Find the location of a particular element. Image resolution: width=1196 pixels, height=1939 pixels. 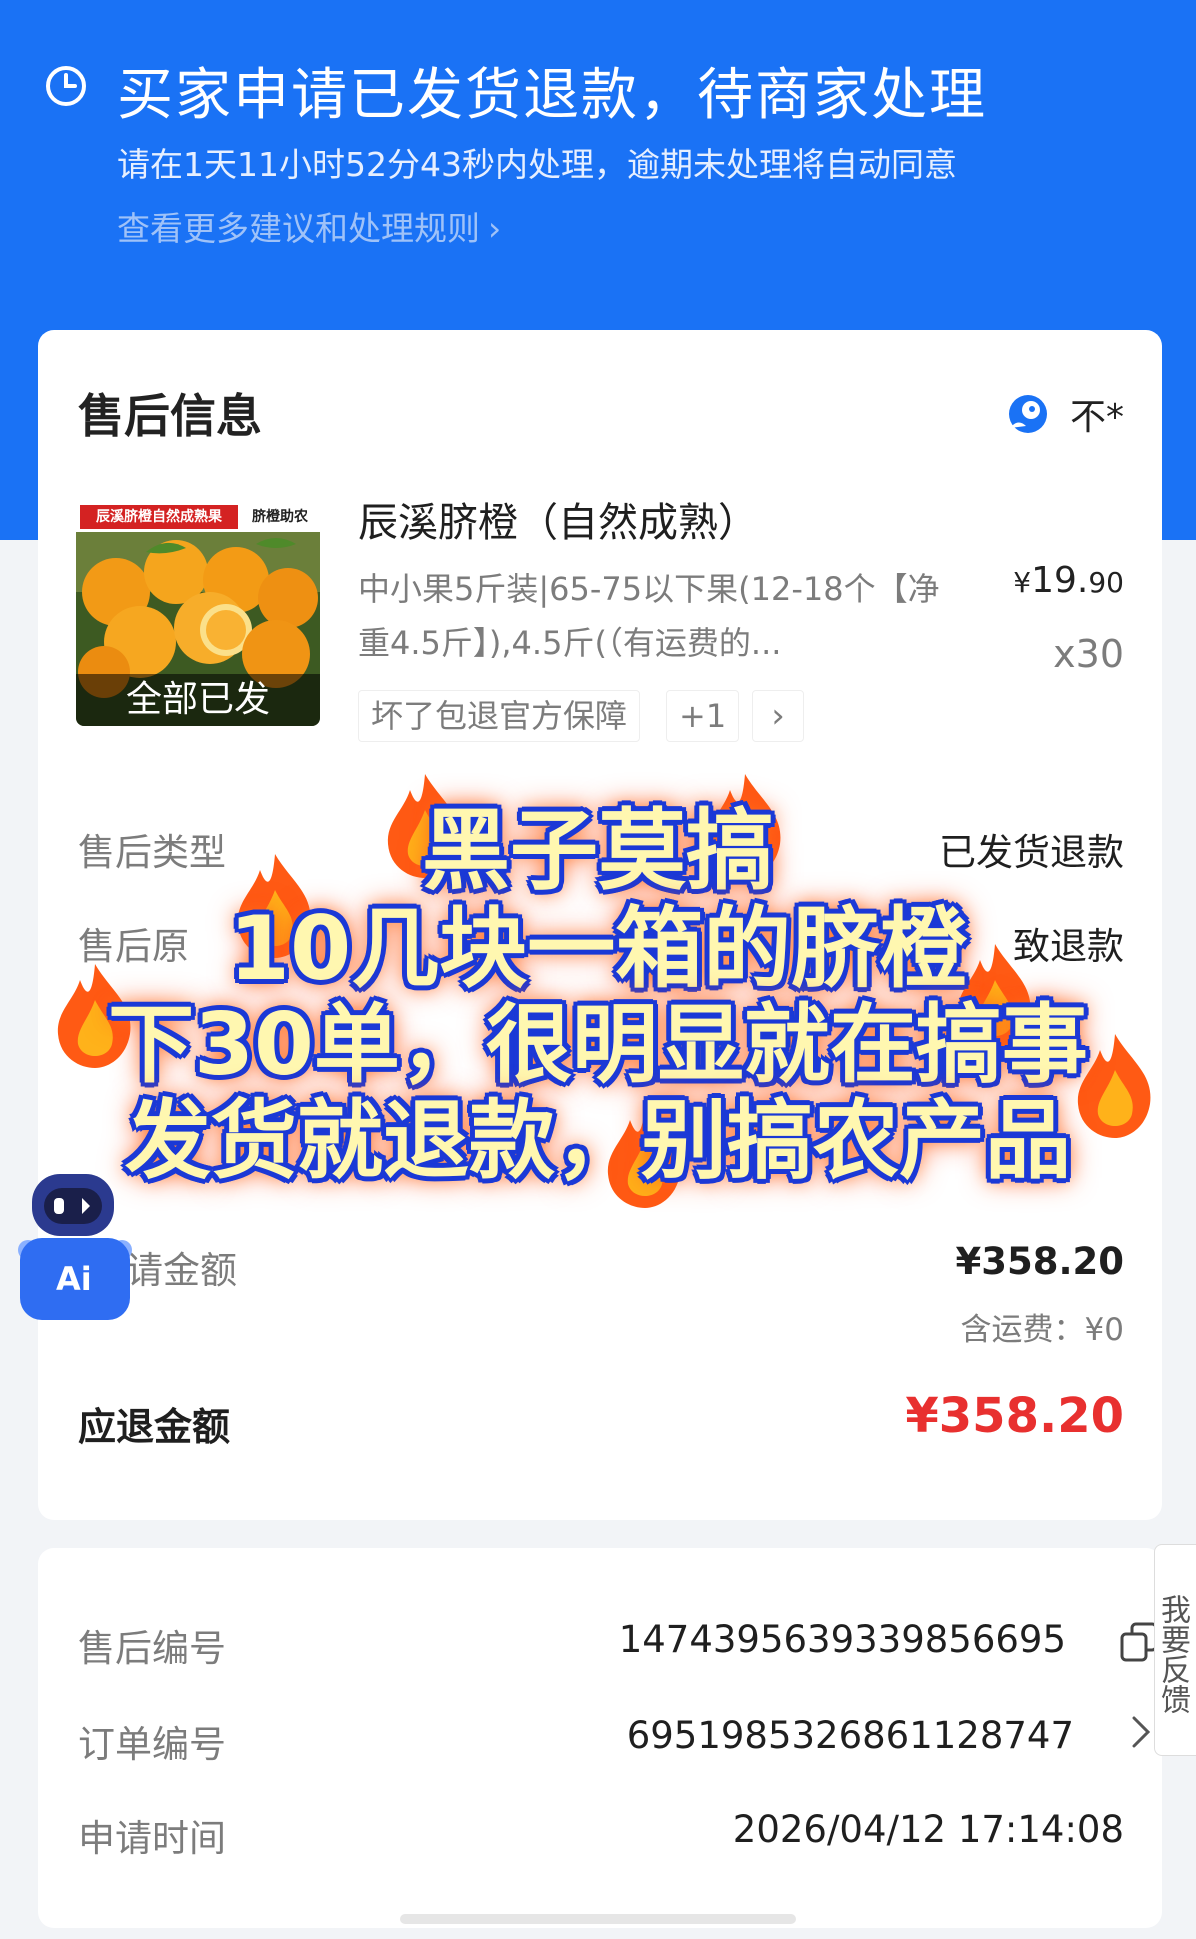

product-thumbnail: 辰溪脐橙自然成熟果 脐橙助农 全部已发 is located at coordinates (198, 614).